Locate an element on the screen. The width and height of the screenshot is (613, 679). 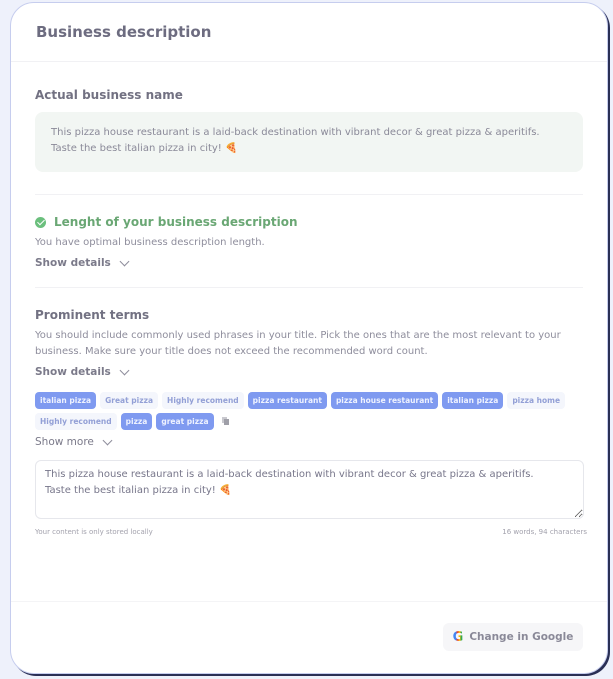
check-circle-icon is located at coordinates (40, 222).